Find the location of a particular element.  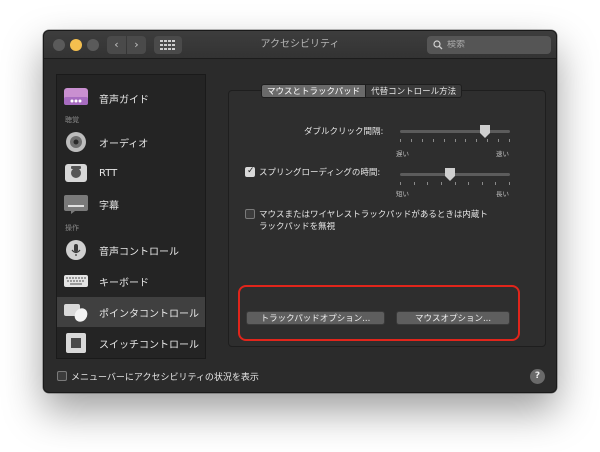

section-header-interaction: 操作 is located at coordinates (72, 228).